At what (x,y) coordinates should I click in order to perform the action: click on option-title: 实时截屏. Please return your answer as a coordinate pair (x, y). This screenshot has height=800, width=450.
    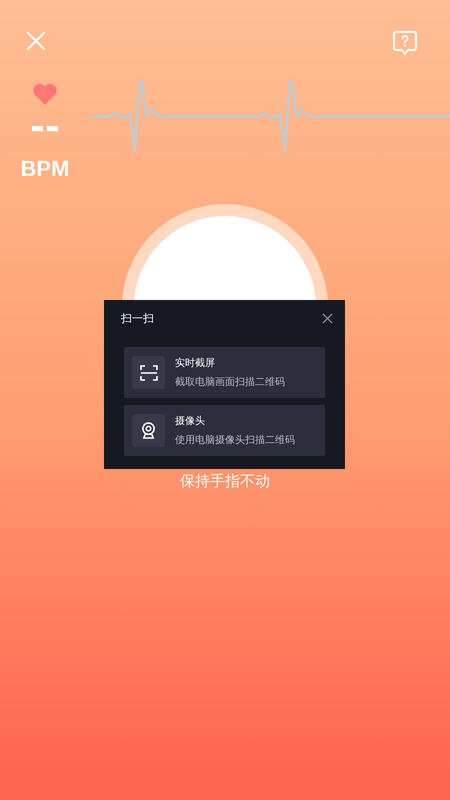
    Looking at the image, I should click on (195, 363).